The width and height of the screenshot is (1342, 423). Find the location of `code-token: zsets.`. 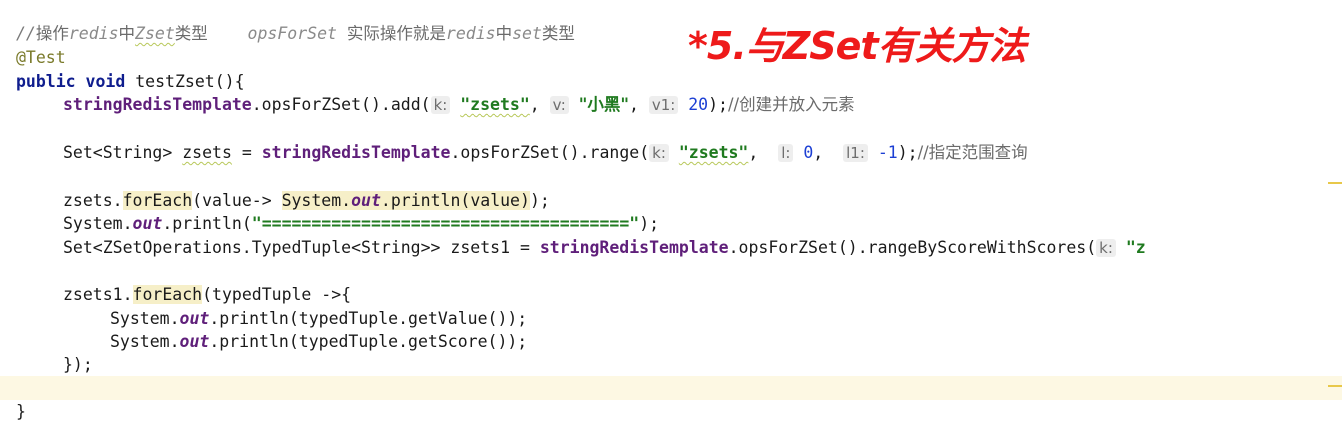

code-token: zsets. is located at coordinates (93, 200).